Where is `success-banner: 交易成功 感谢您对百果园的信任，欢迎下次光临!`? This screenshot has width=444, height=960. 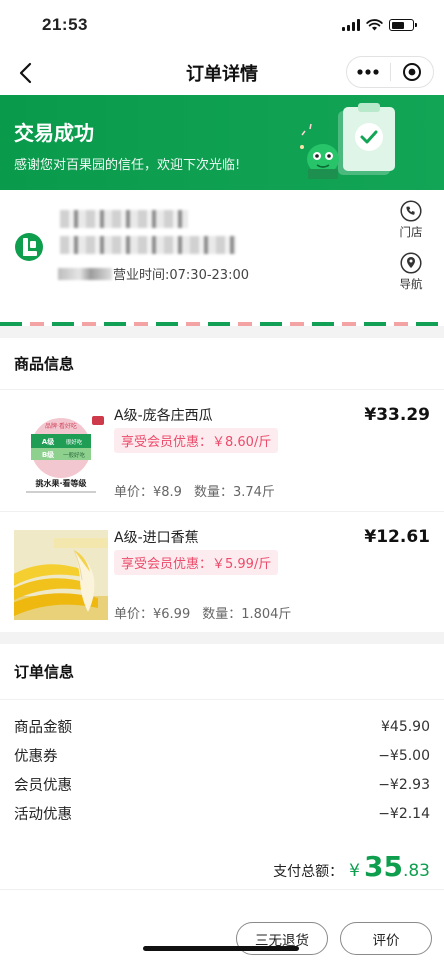
success-banner: 交易成功 感谢您对百果园的信任，欢迎下次光临! is located at coordinates (222, 142).